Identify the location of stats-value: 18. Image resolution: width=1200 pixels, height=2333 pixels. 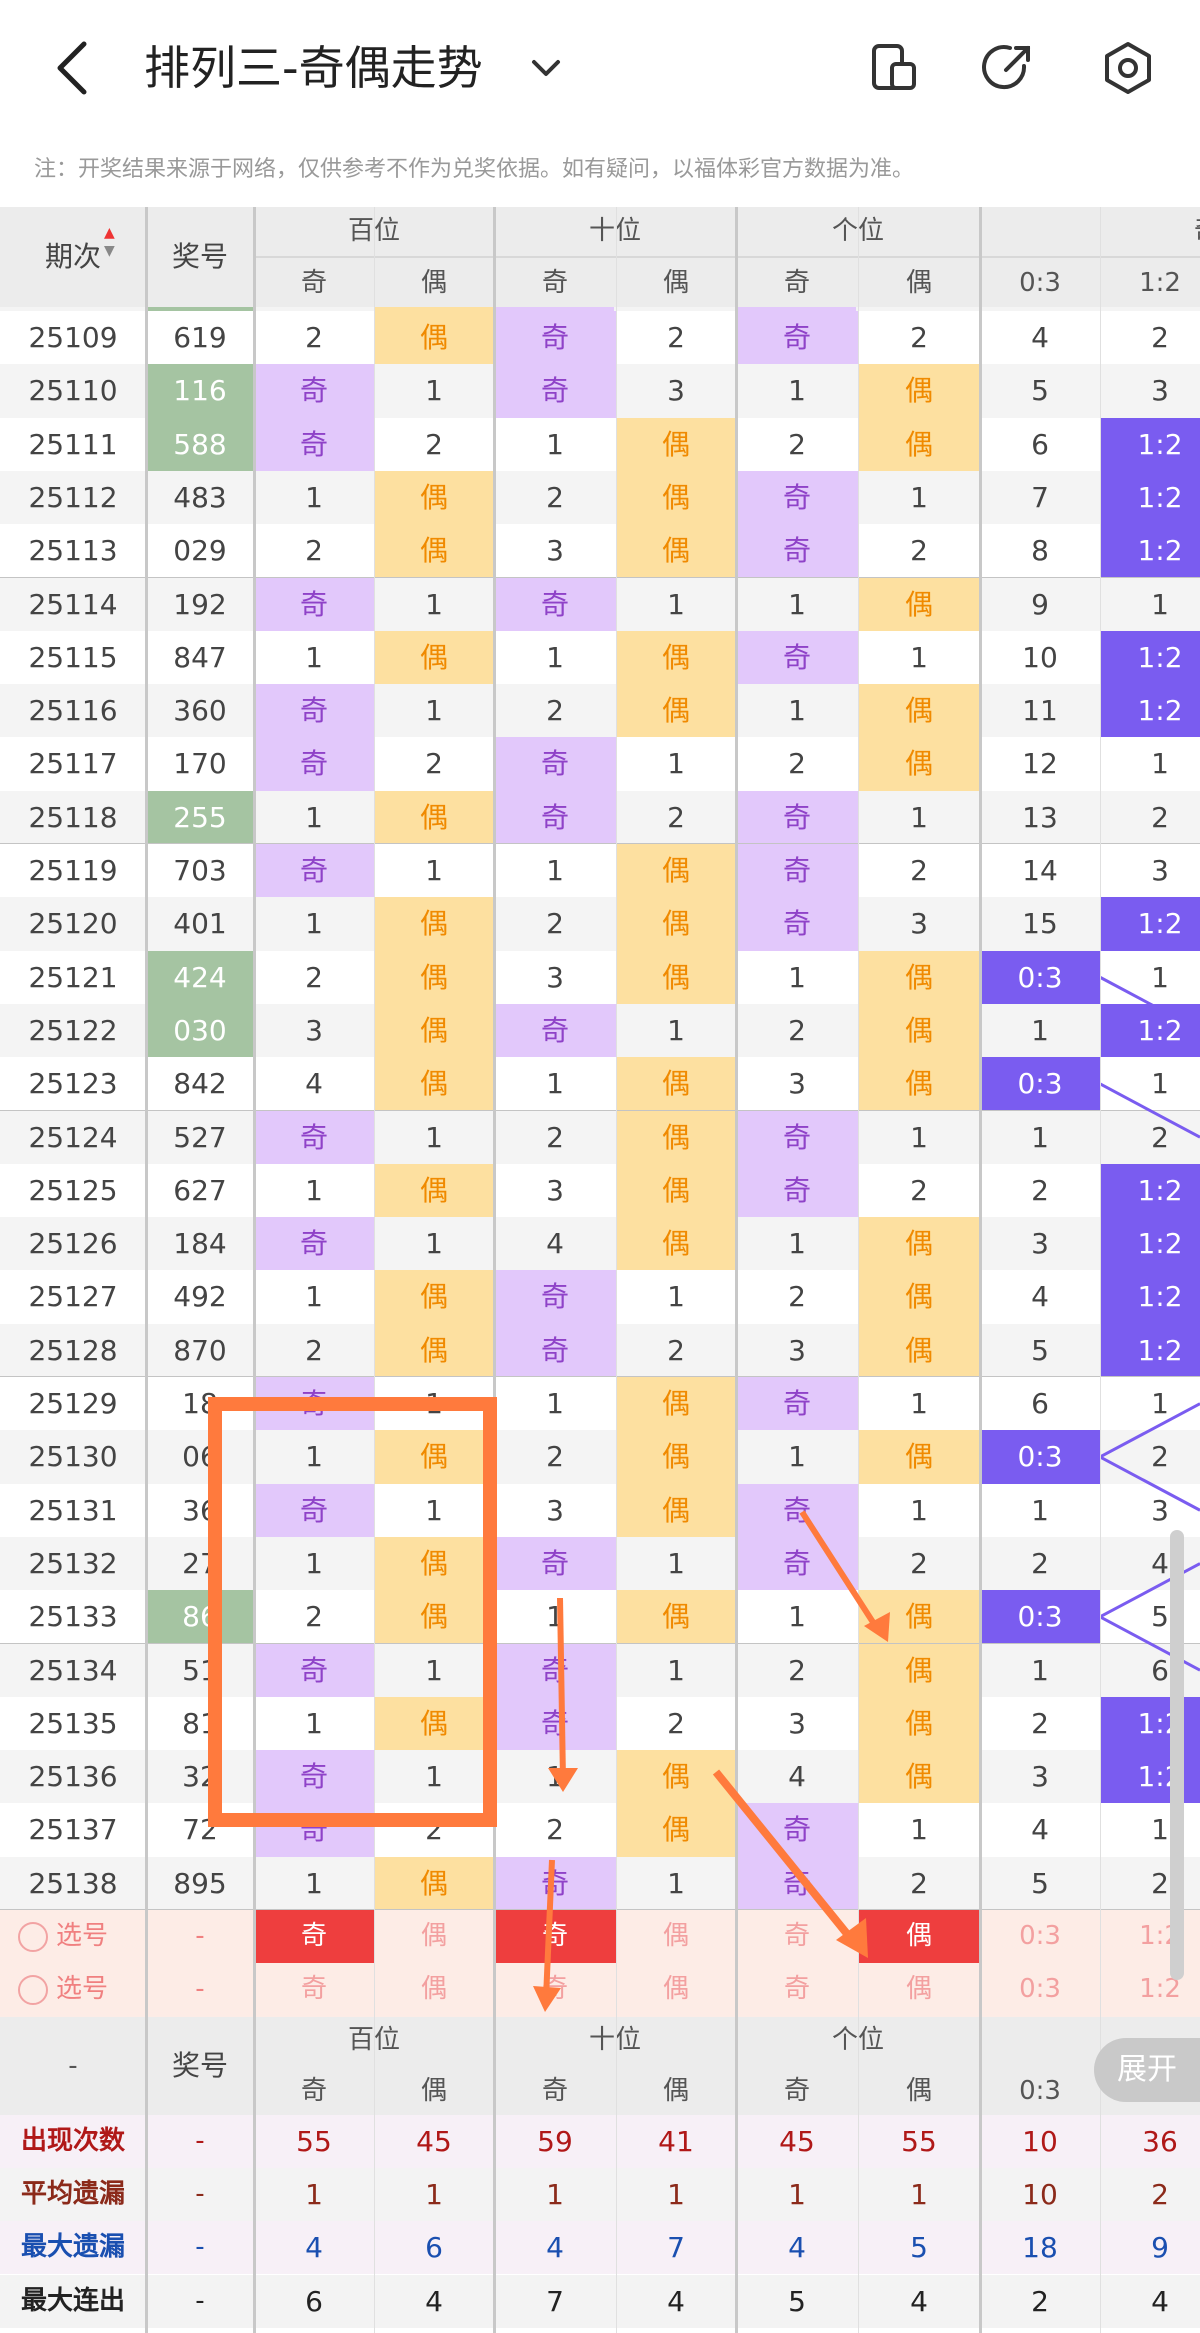
(1040, 2248).